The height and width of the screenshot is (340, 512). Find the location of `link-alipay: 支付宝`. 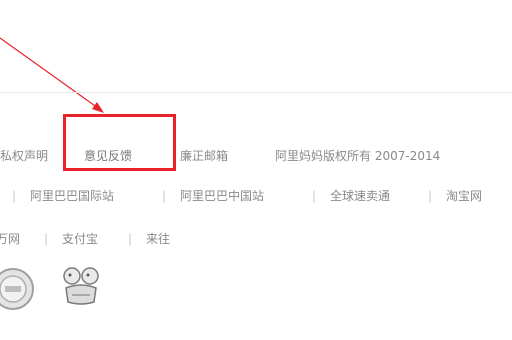

link-alipay: 支付宝 is located at coordinates (80, 239).